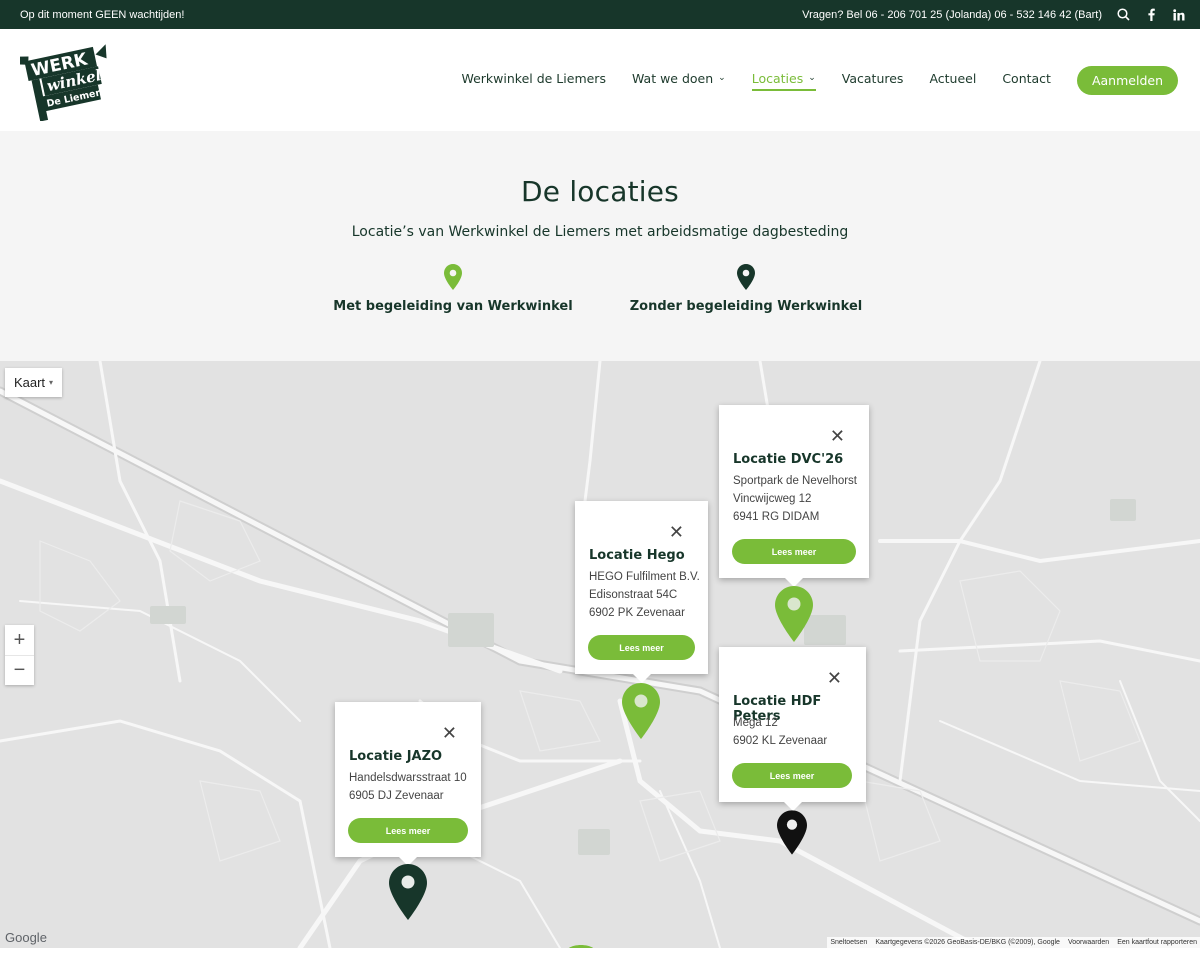  I want to click on facebook-icon, so click(1151, 15).